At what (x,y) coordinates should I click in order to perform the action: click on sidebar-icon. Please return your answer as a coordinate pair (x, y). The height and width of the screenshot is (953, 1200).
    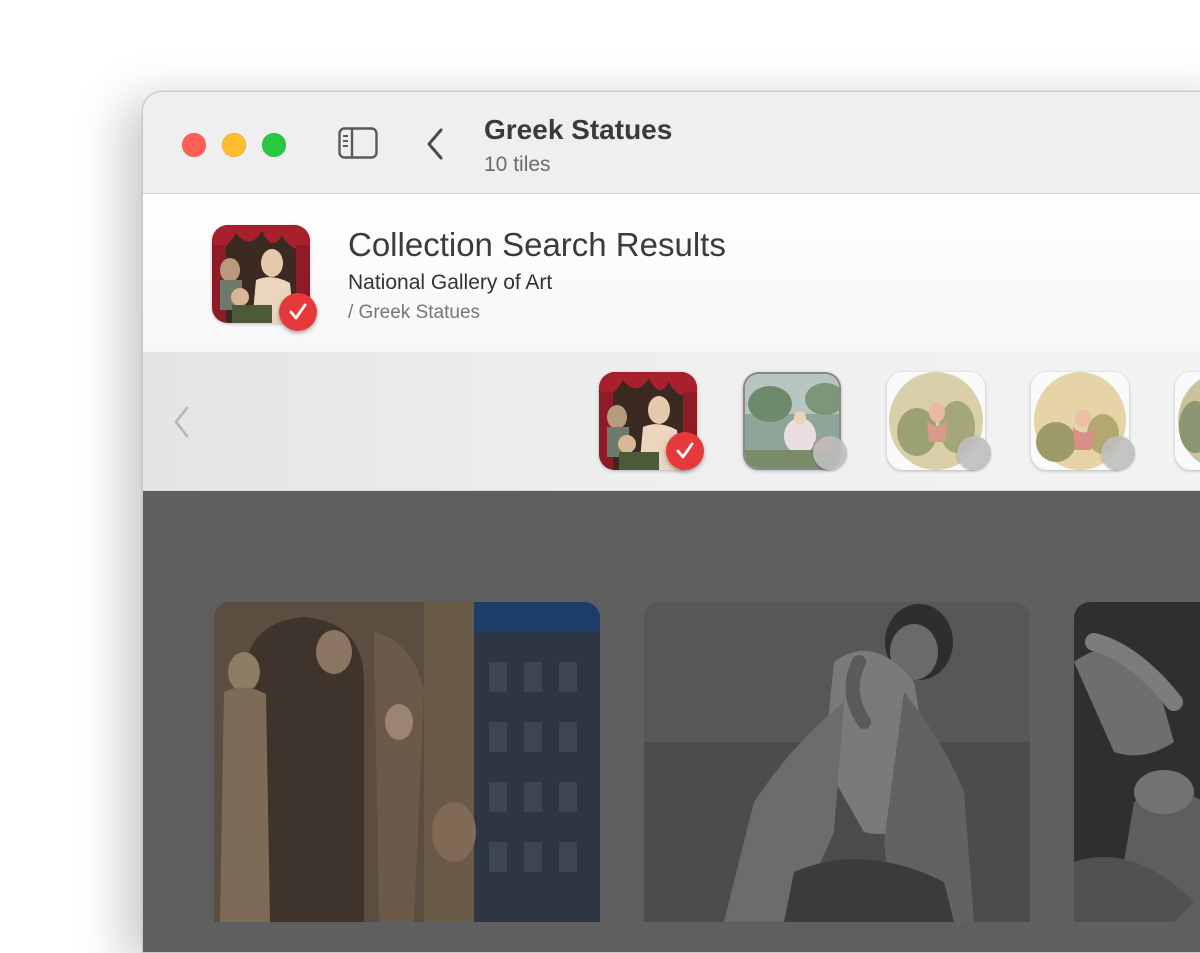
    Looking at the image, I should click on (358, 143).